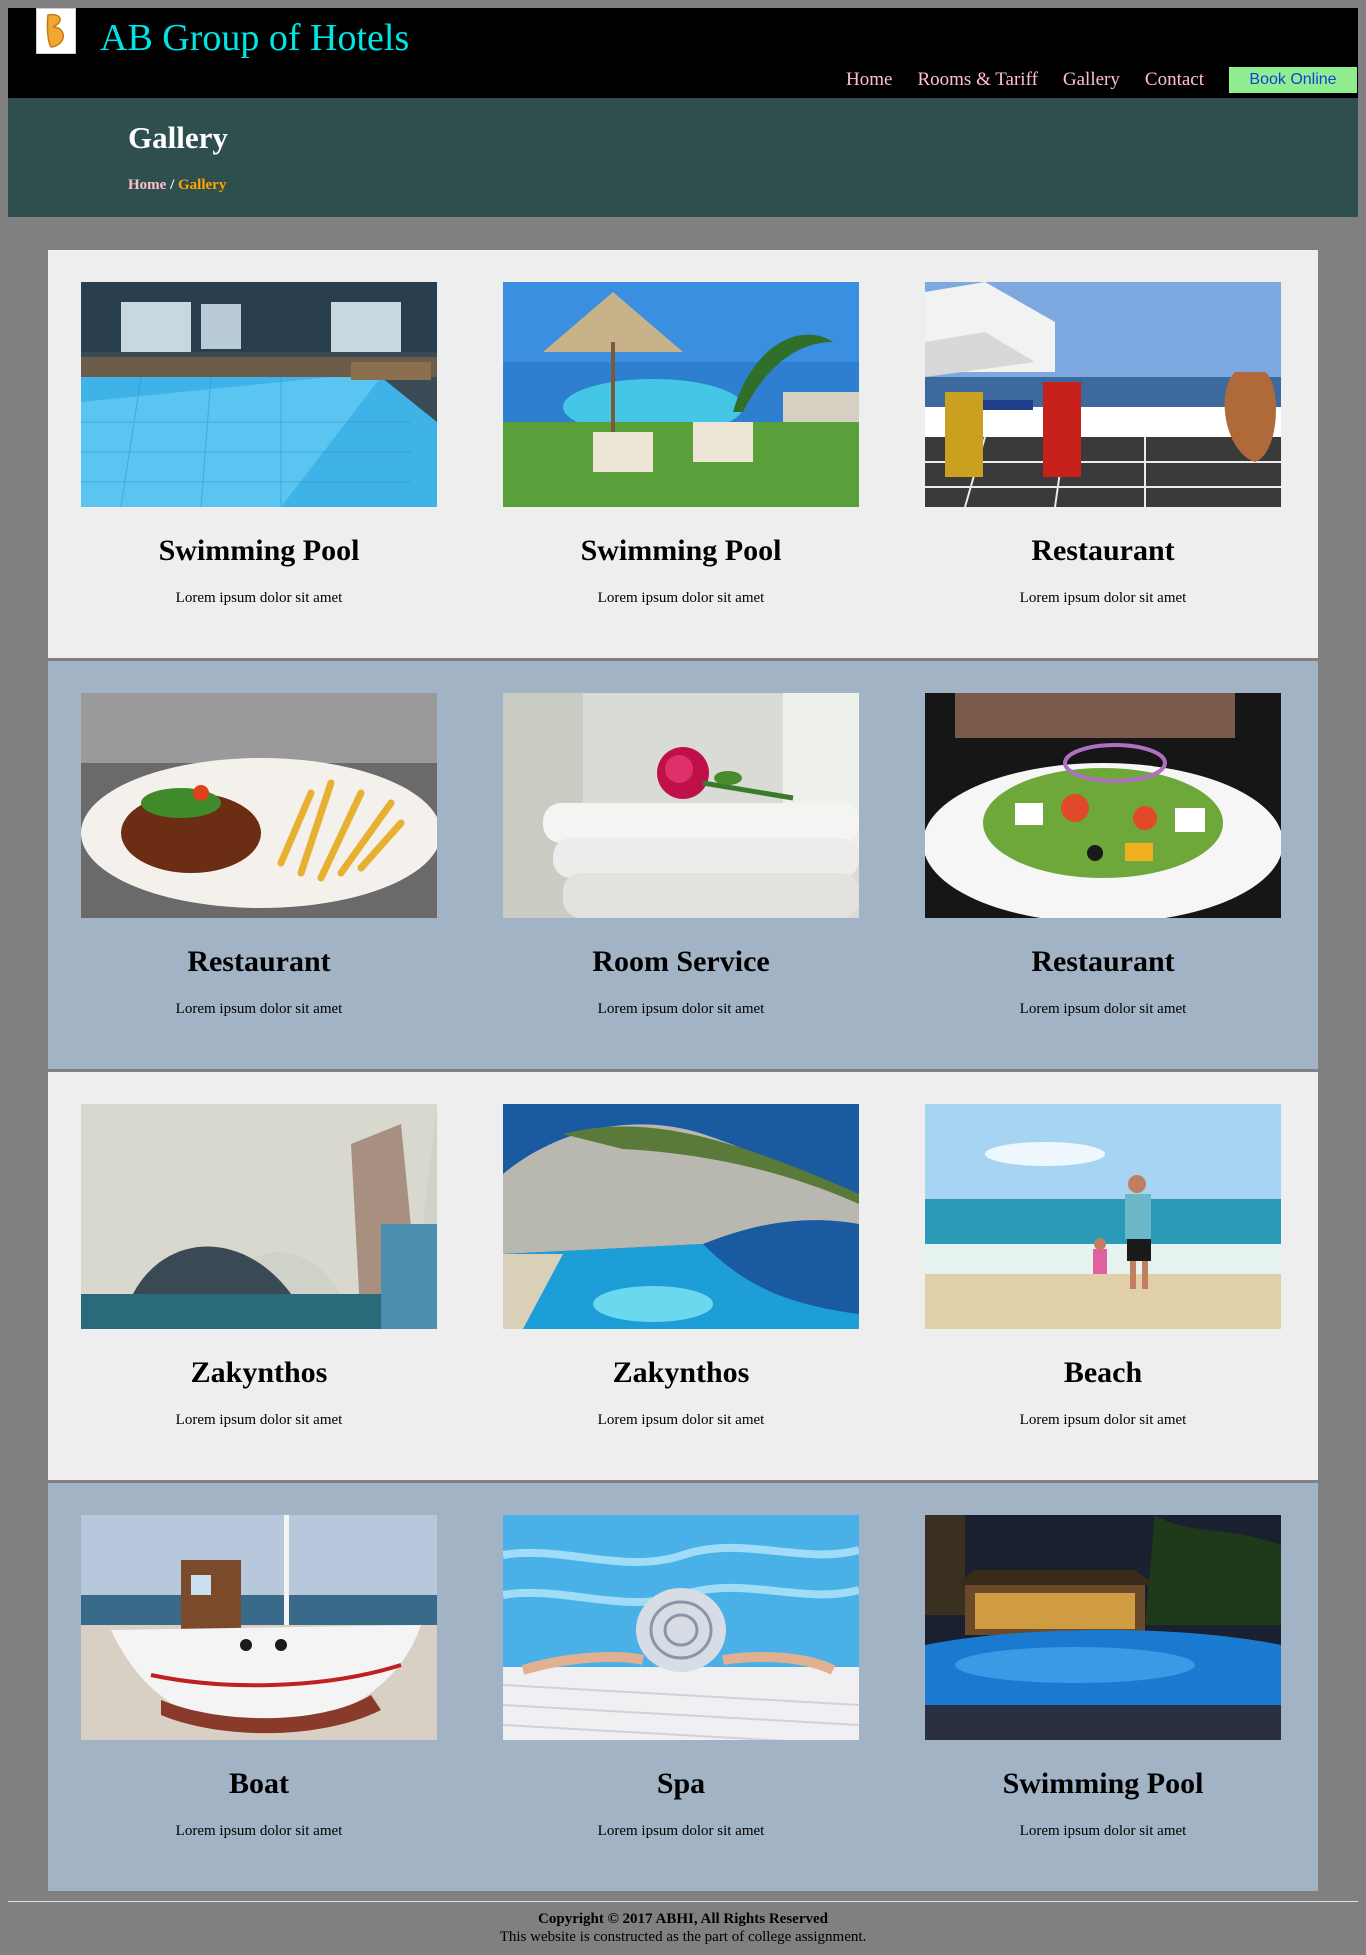 The image size is (1366, 1955). Describe the element at coordinates (254, 38) in the screenshot. I see `site-title: AB Group of Hotels` at that location.